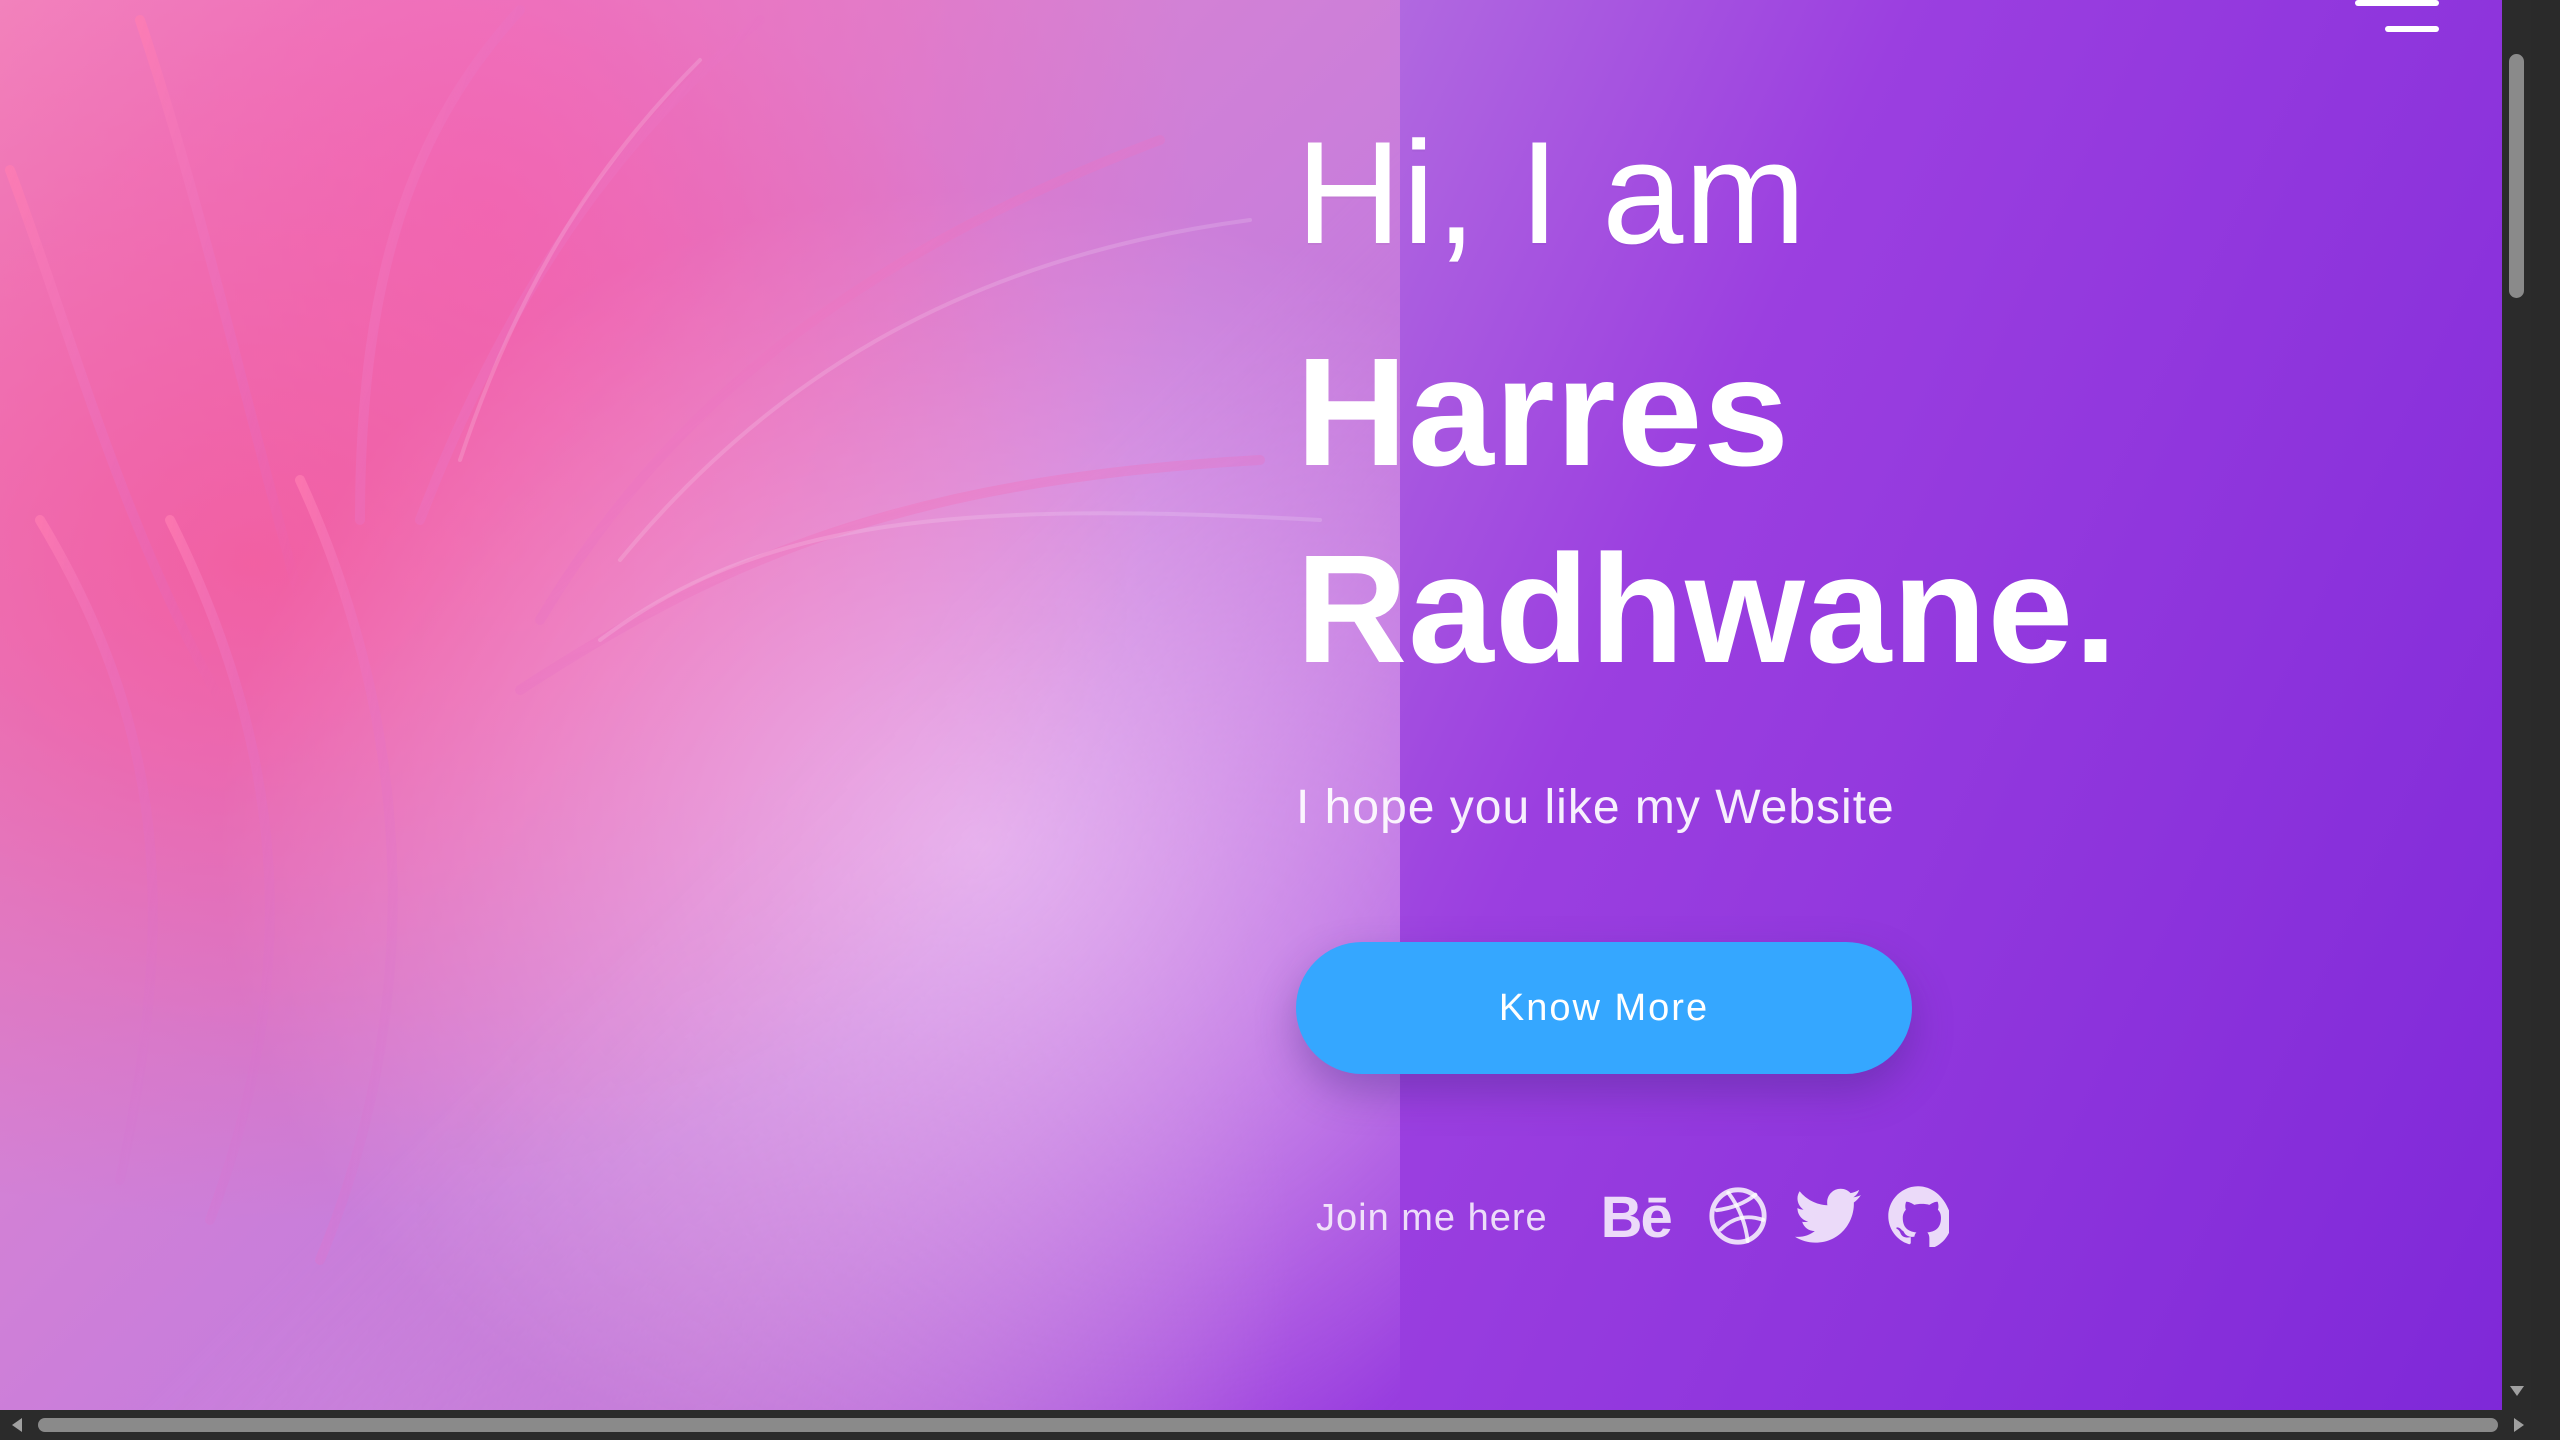  What do you see at coordinates (2519, 1425) in the screenshot?
I see `scroll-right-arrow-icon` at bounding box center [2519, 1425].